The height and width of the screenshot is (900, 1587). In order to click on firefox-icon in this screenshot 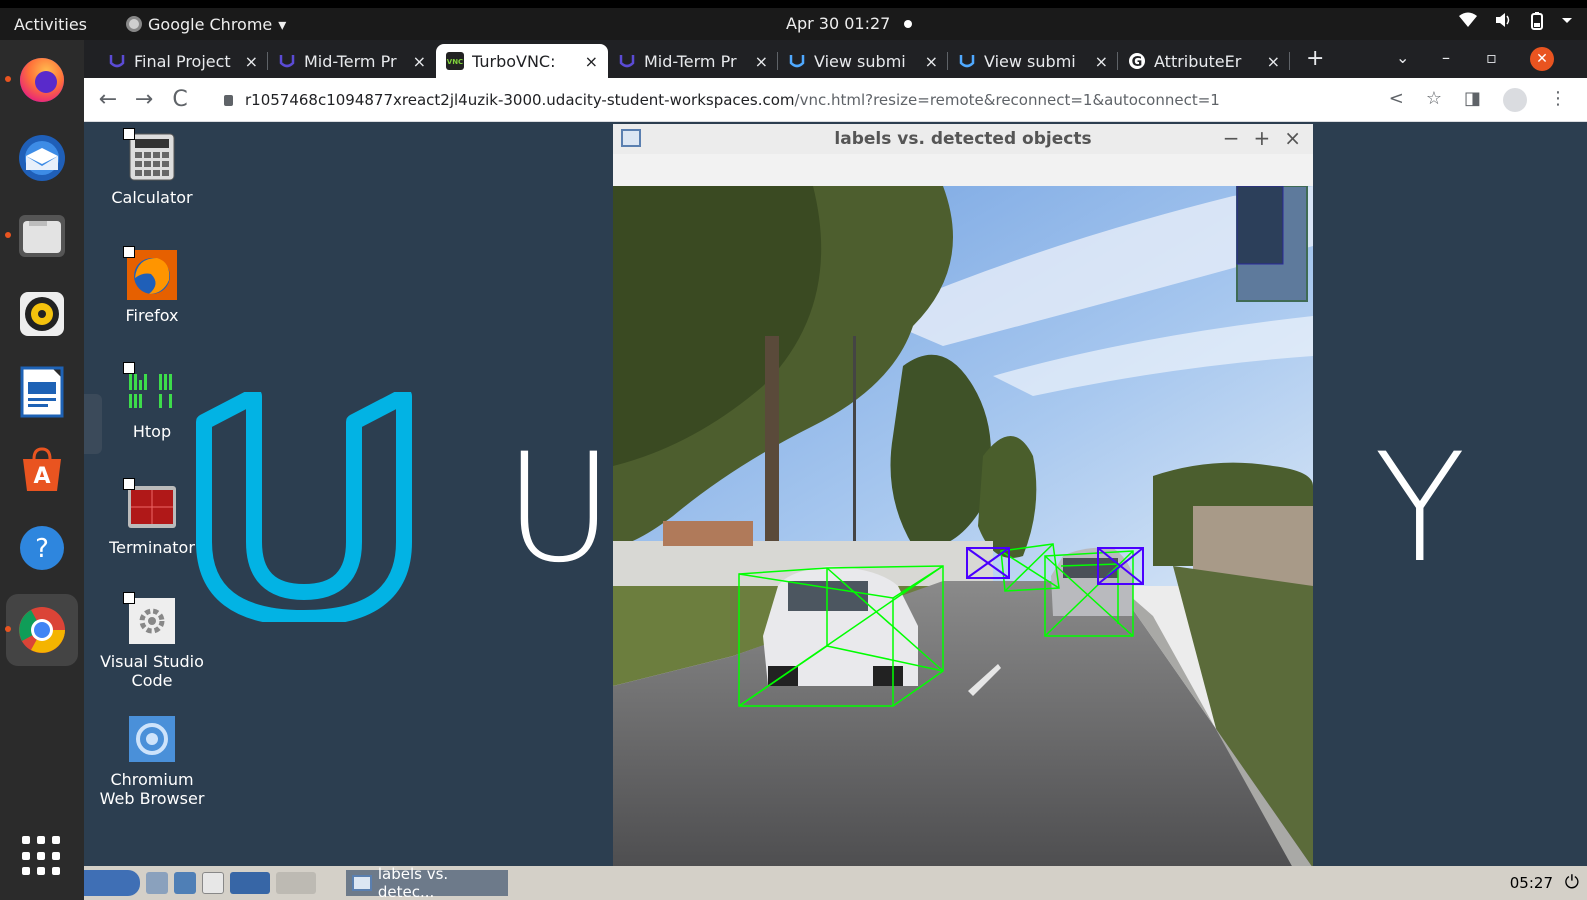, I will do `click(42, 80)`.